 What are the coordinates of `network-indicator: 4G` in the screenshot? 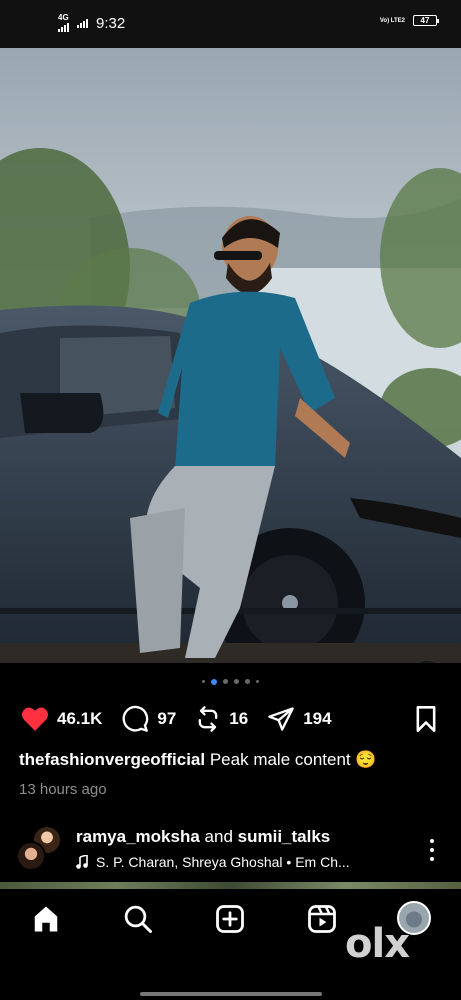 It's located at (63, 23).